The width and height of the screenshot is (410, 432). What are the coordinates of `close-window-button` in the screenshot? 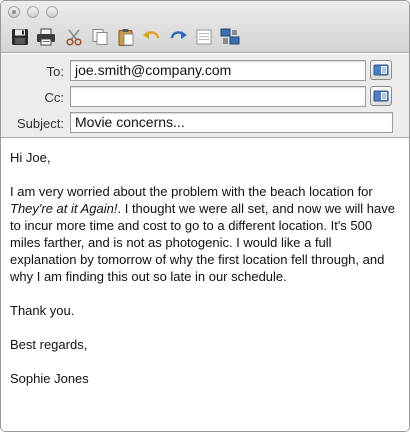 It's located at (14, 12).